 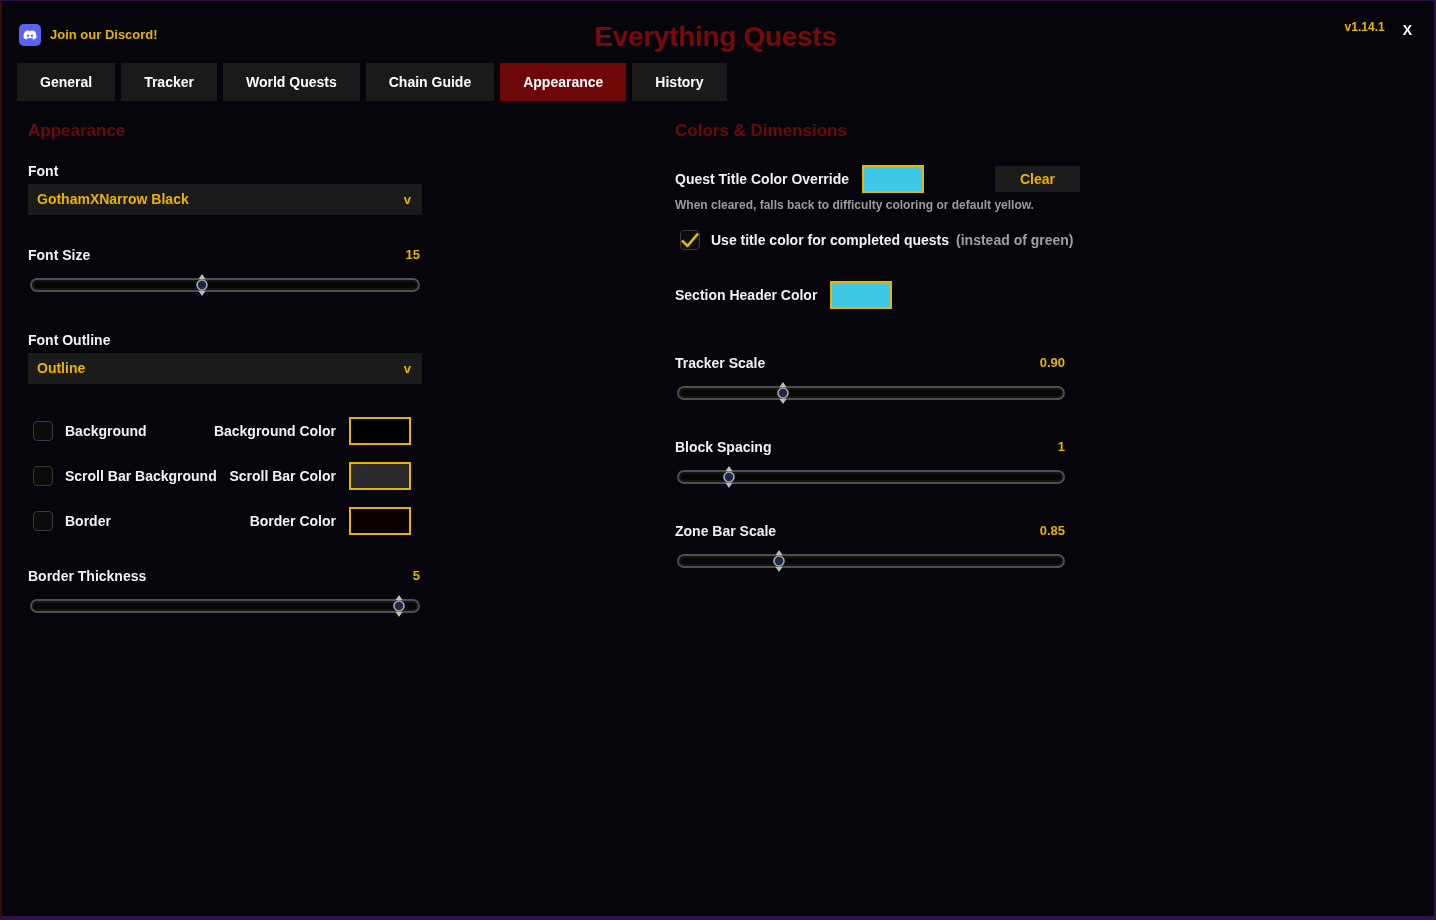 What do you see at coordinates (225, 368) in the screenshot?
I see `dropdown: Outline v` at bounding box center [225, 368].